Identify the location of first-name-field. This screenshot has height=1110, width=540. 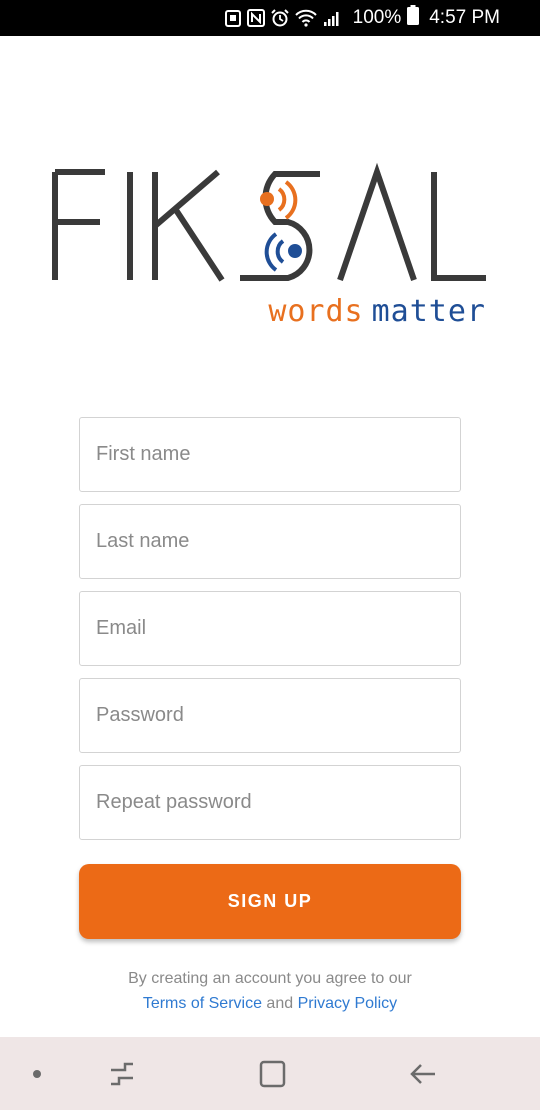
(270, 454).